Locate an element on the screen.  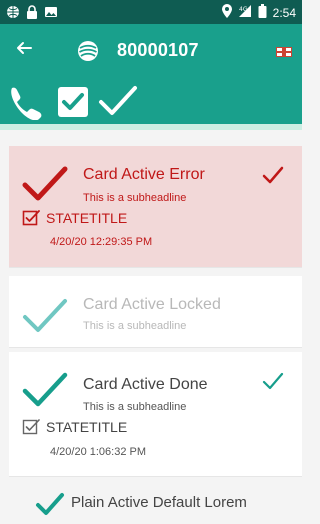
app-bar: 80000107 is located at coordinates (151, 52).